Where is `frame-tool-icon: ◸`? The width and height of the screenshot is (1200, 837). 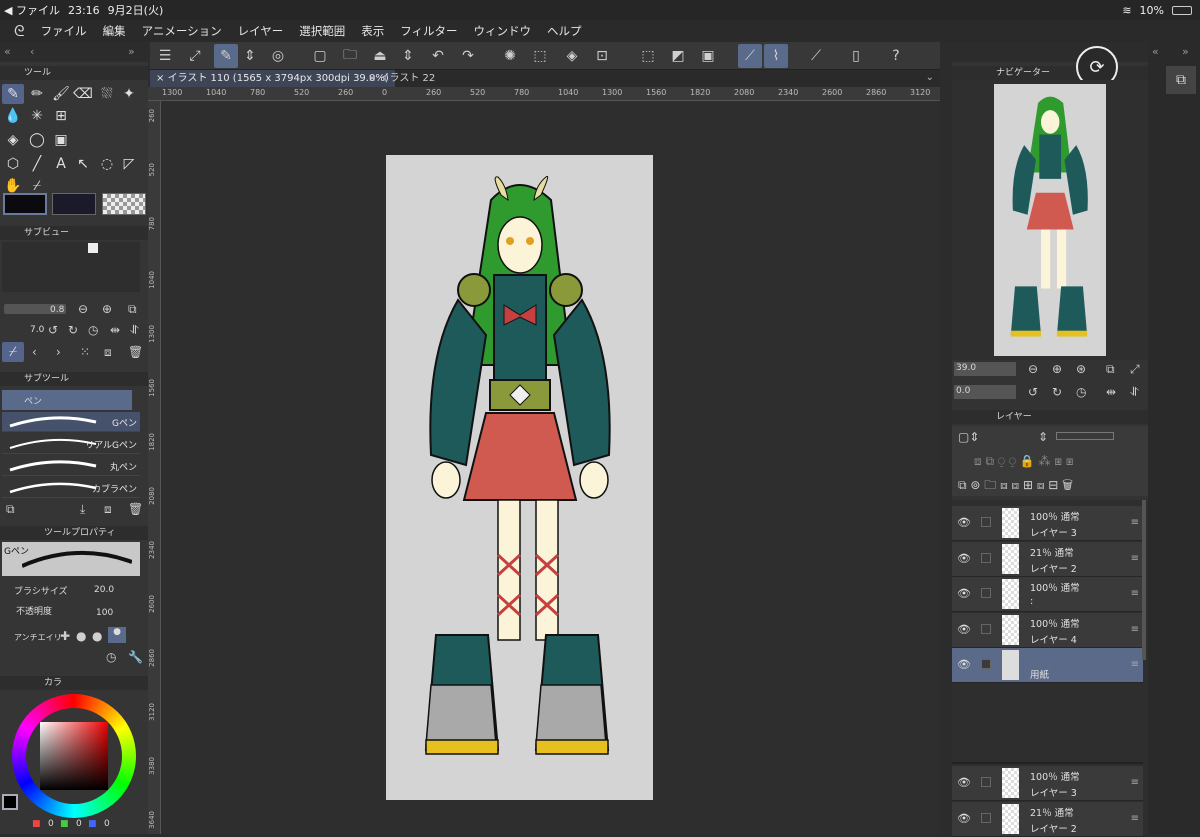 frame-tool-icon: ◸ is located at coordinates (129, 164).